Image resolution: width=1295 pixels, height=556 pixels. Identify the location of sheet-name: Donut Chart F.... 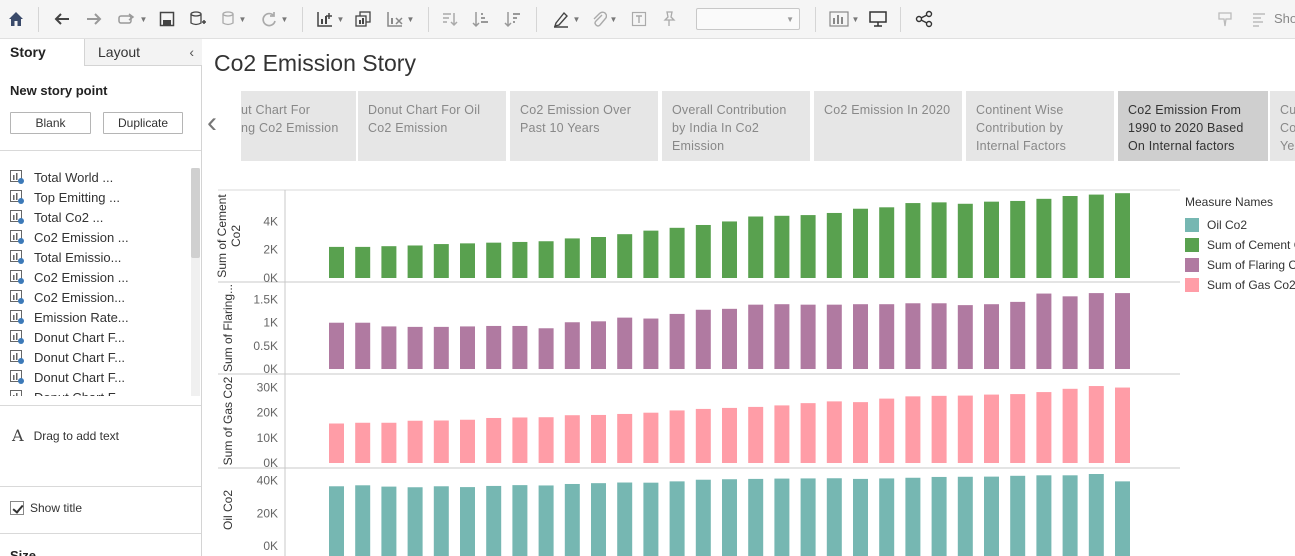
(80, 357).